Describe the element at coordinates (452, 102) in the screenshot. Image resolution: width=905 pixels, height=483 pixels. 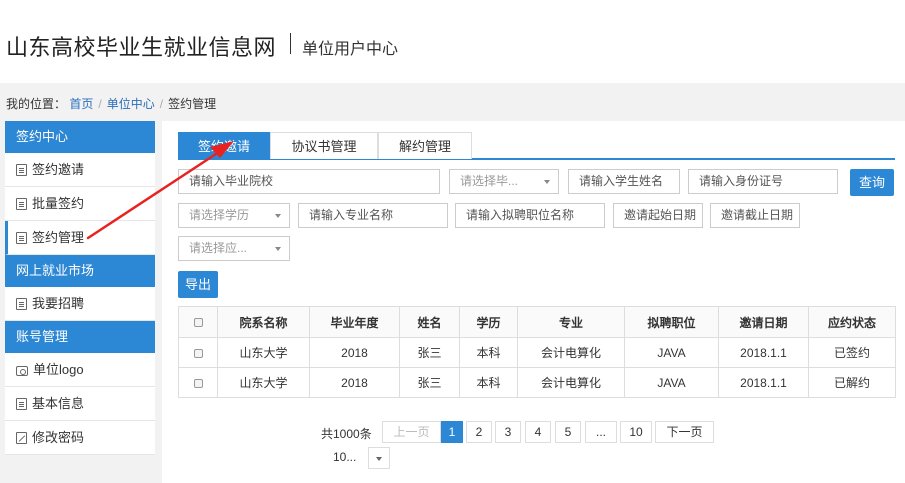
I see `breadcrumb-bar: 我的位置： 首页 / 单位中心 / 签约管理` at that location.